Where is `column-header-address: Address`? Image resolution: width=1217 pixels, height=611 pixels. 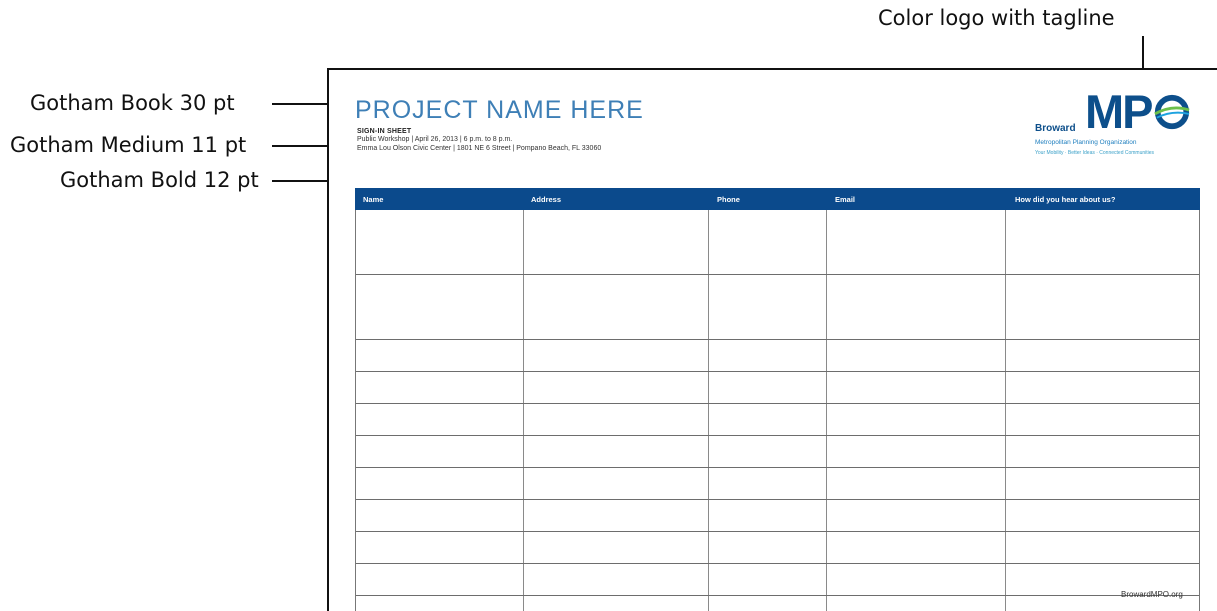
column-header-address: Address is located at coordinates (546, 199).